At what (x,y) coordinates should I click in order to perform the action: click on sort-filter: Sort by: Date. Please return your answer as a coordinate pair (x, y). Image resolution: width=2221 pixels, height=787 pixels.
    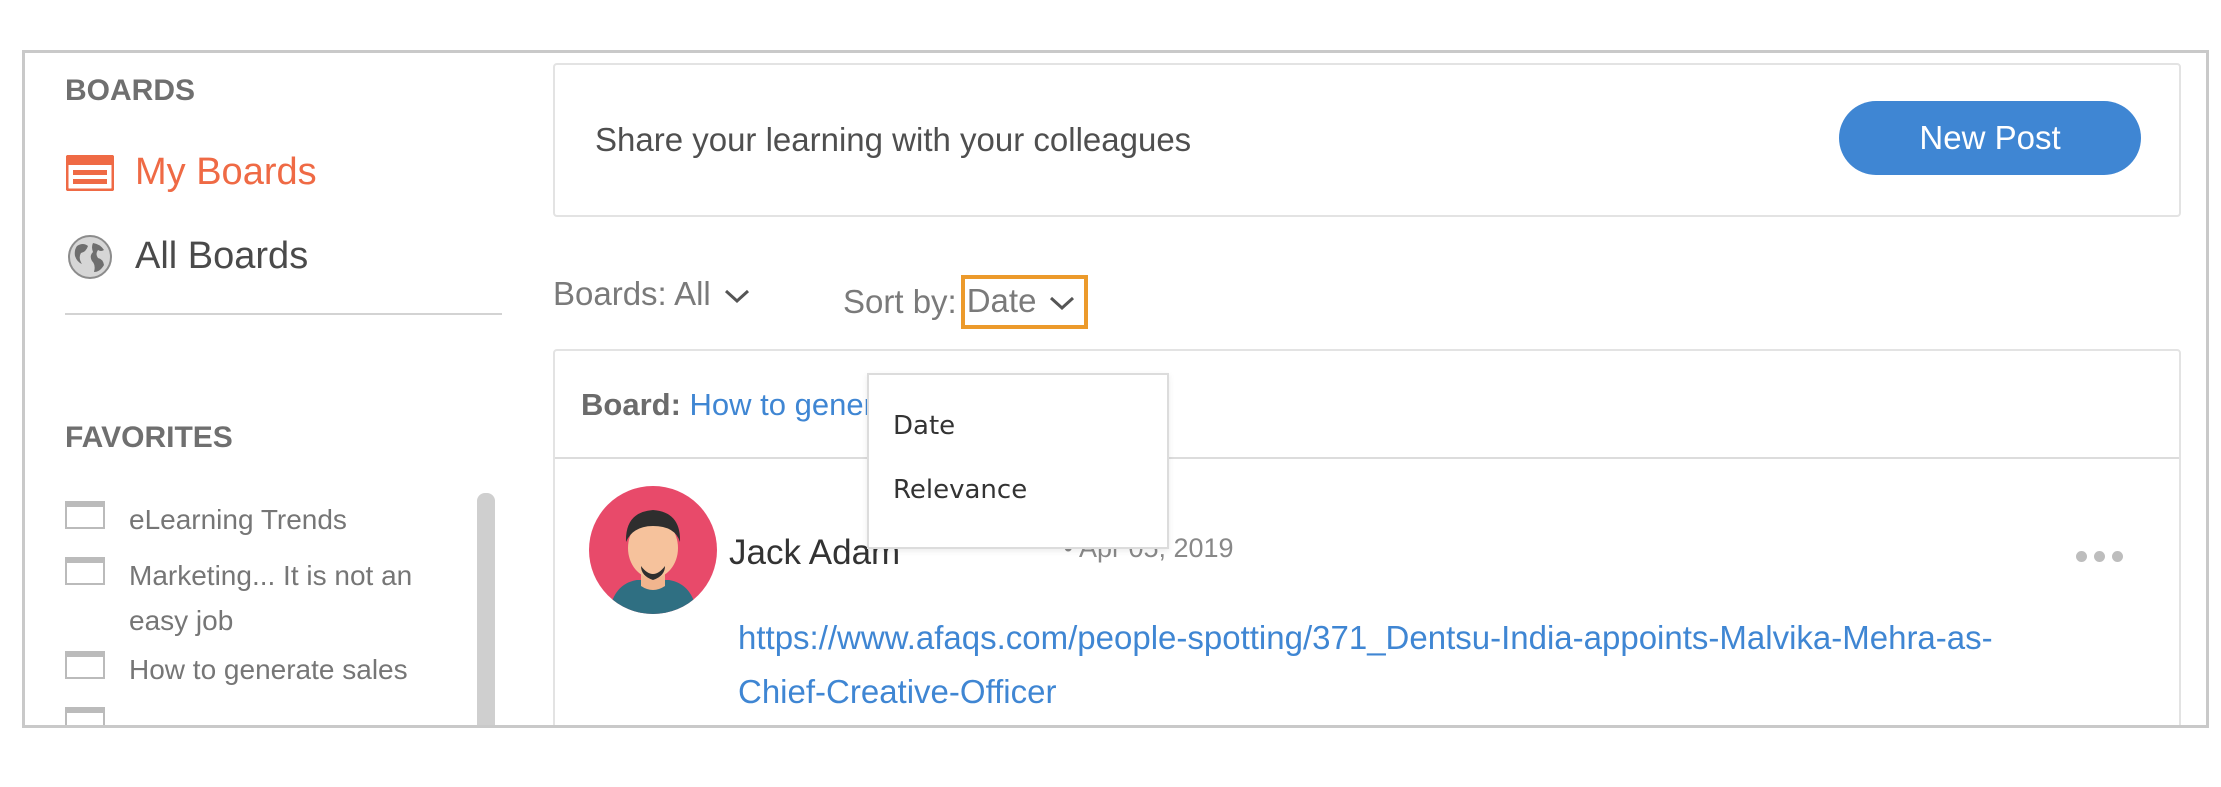
    Looking at the image, I should click on (966, 302).